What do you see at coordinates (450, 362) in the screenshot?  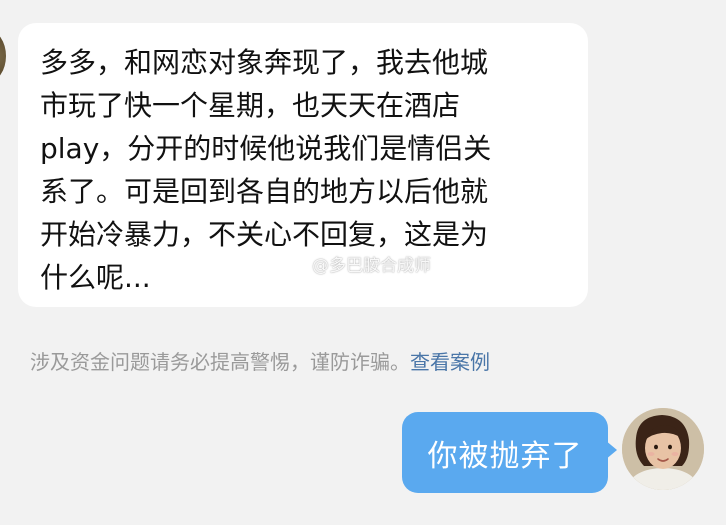 I see `view-cases-link: 查看案例` at bounding box center [450, 362].